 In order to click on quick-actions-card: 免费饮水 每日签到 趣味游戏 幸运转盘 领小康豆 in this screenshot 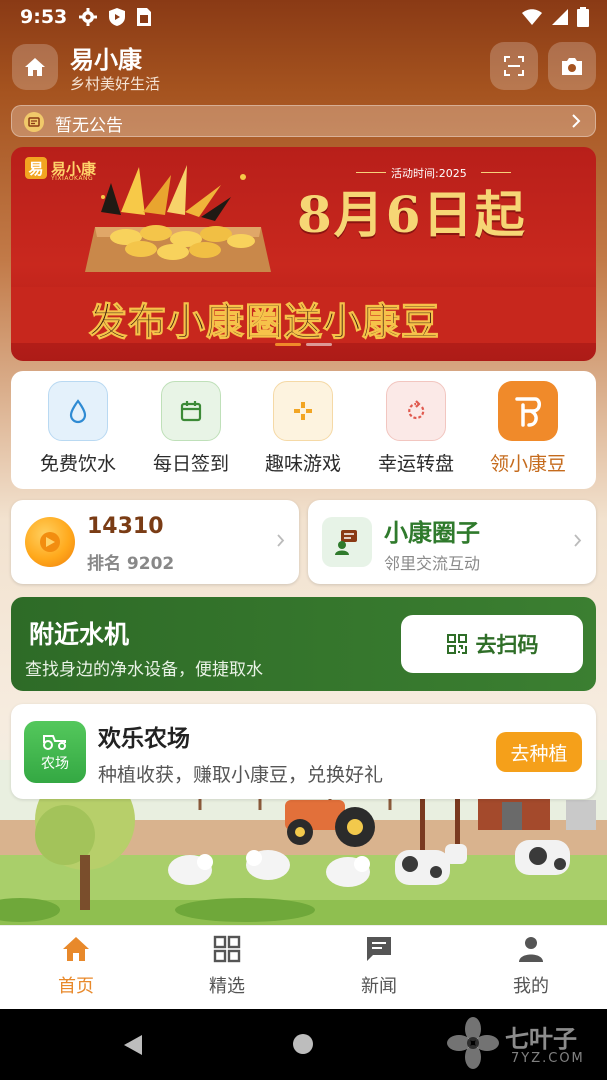, I will do `click(303, 430)`.